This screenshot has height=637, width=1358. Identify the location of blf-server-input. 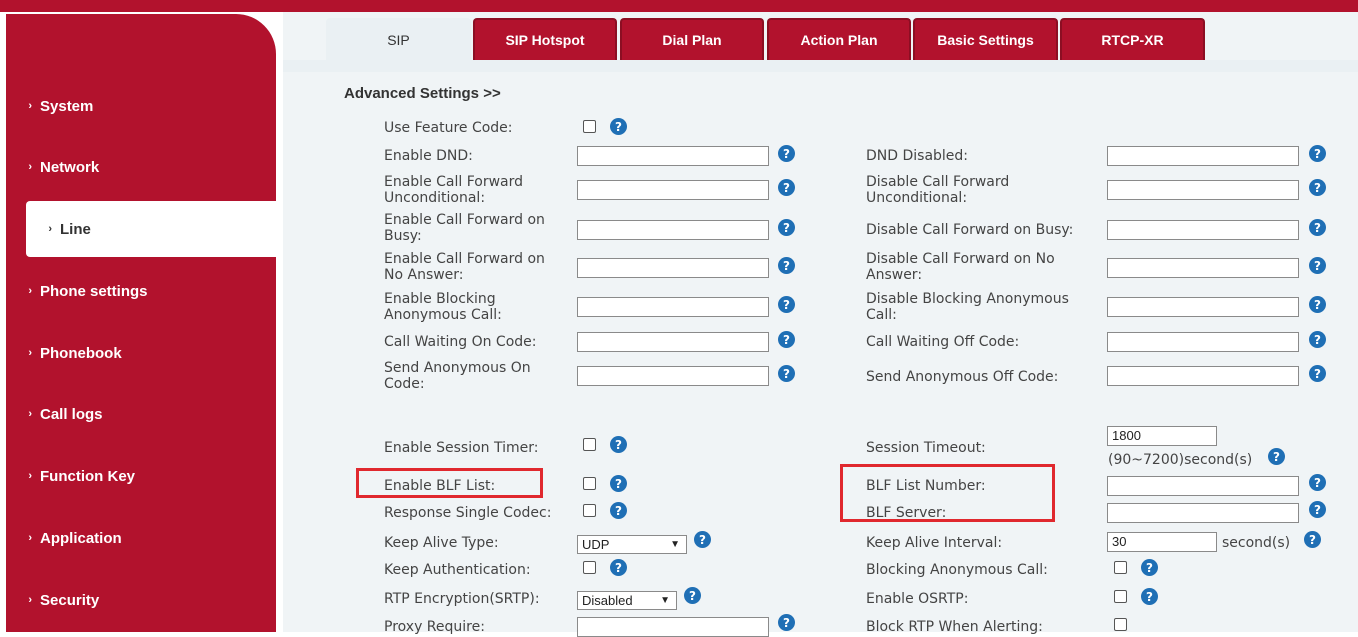
(1203, 513).